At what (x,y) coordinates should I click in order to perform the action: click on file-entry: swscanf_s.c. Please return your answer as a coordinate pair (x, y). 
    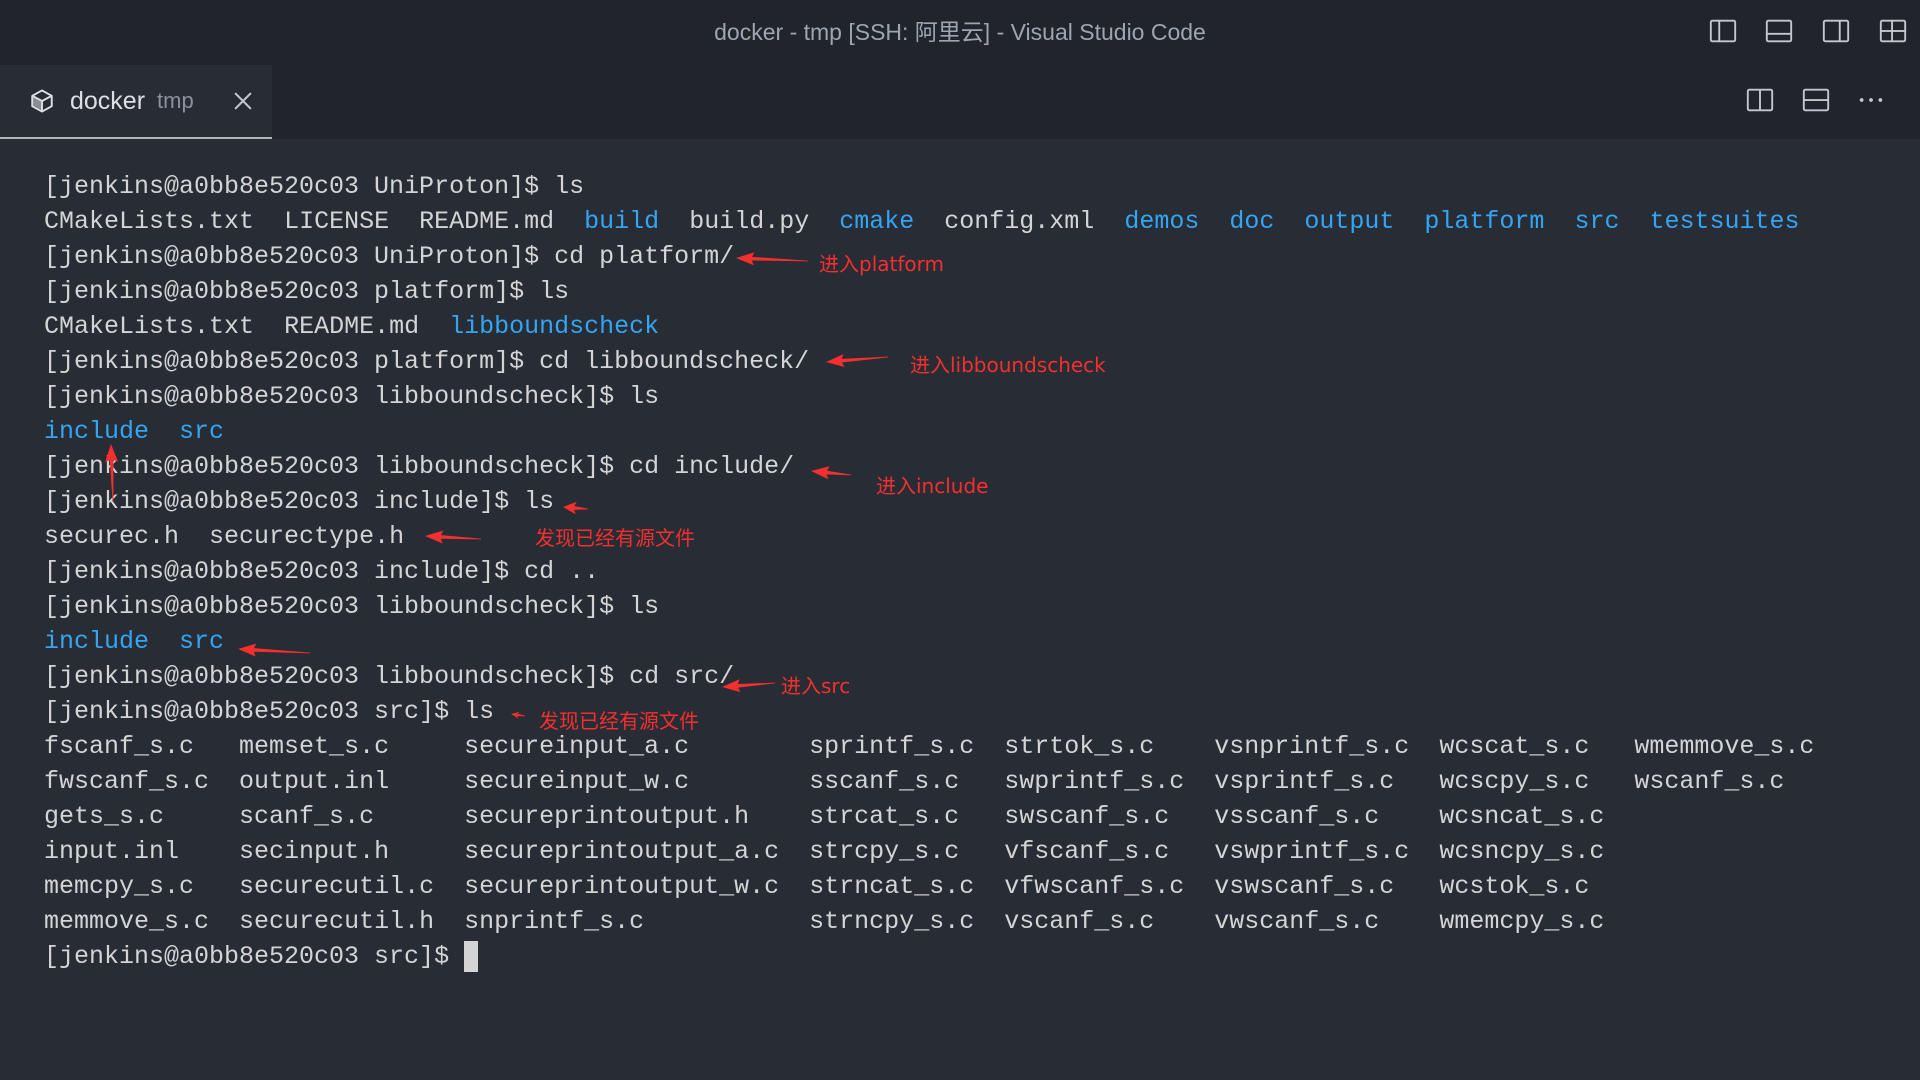
    Looking at the image, I should click on (1087, 816).